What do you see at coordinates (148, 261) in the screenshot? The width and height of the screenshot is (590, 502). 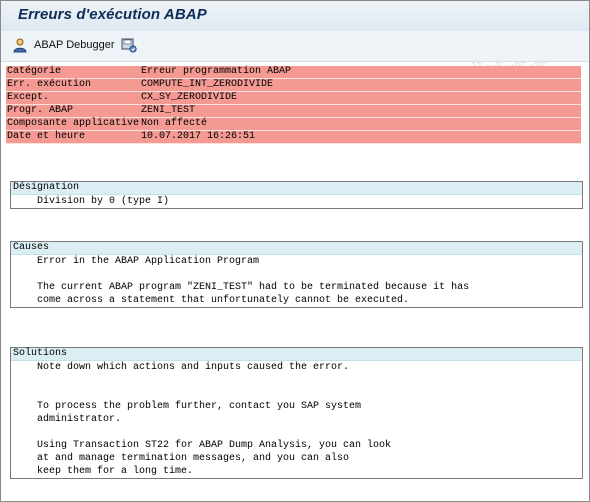 I see `section-line: Error in the ABAP Application Program` at bounding box center [148, 261].